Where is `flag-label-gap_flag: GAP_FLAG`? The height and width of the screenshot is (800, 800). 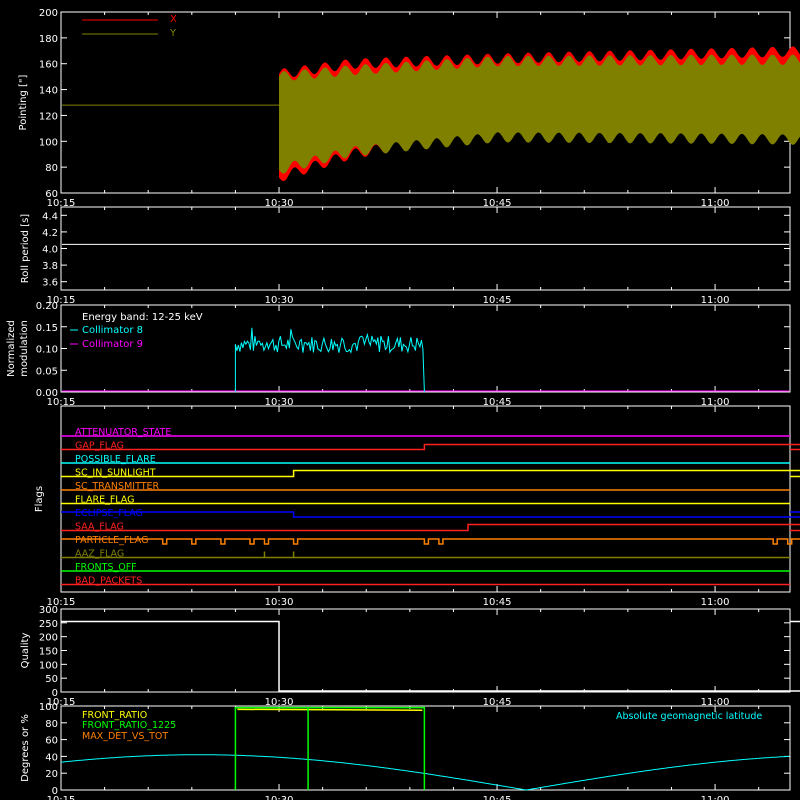 flag-label-gap_flag: GAP_FLAG is located at coordinates (99, 446).